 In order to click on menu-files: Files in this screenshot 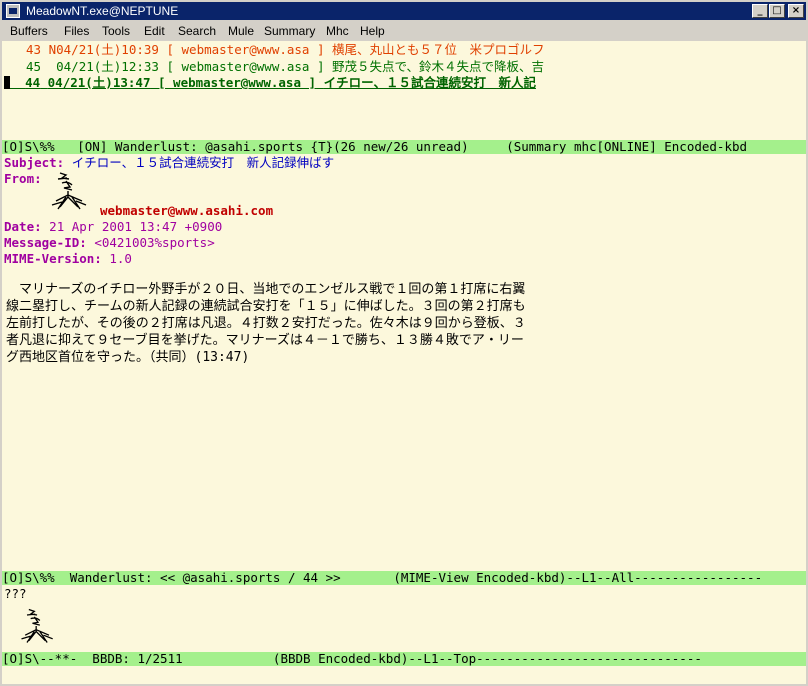, I will do `click(76, 31)`.